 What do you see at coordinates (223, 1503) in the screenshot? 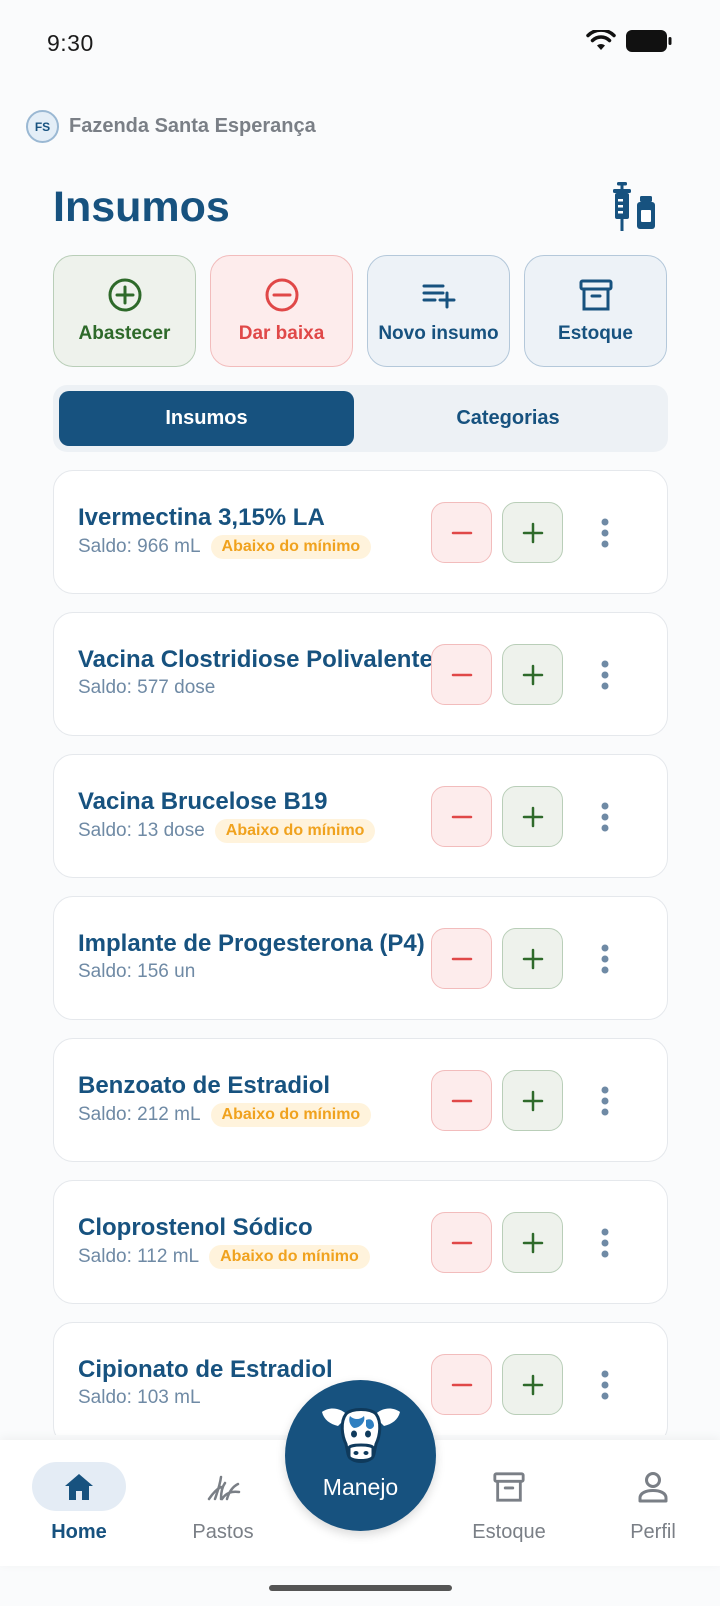
I see `nav-pastos: Pastos` at bounding box center [223, 1503].